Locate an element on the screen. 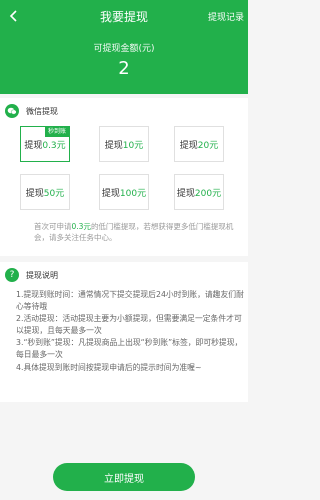 The height and width of the screenshot is (500, 320). option-amount: 50元 is located at coordinates (54, 193).